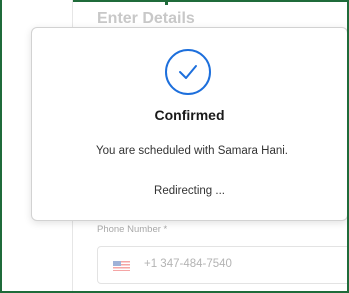 The image size is (349, 293). What do you see at coordinates (189, 115) in the screenshot?
I see `dialog-title: Confirmed` at bounding box center [189, 115].